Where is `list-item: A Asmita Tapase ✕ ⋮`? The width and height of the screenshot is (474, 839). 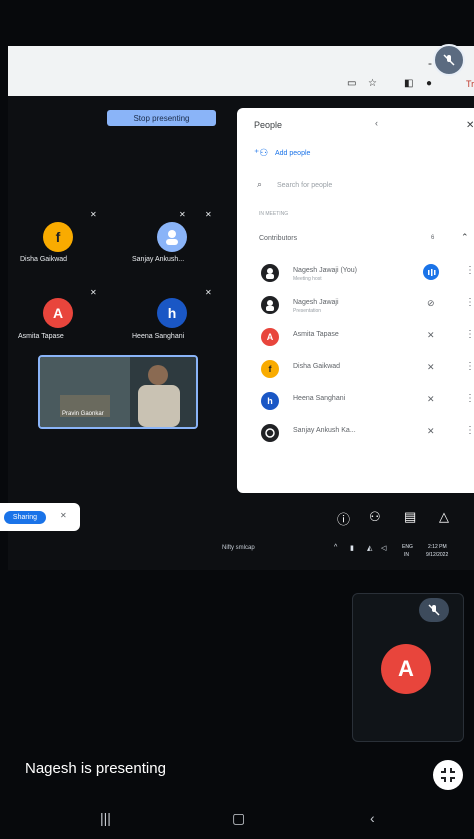
list-item: A Asmita Tapase ✕ ⋮ is located at coordinates (355, 336).